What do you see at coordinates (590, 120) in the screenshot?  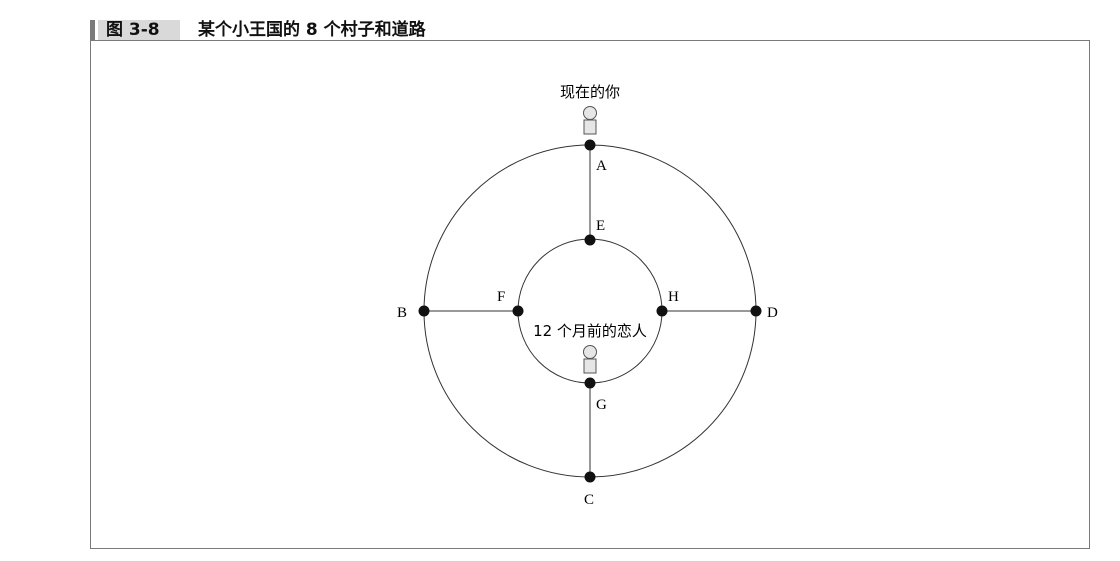 I see `person-you-icon` at bounding box center [590, 120].